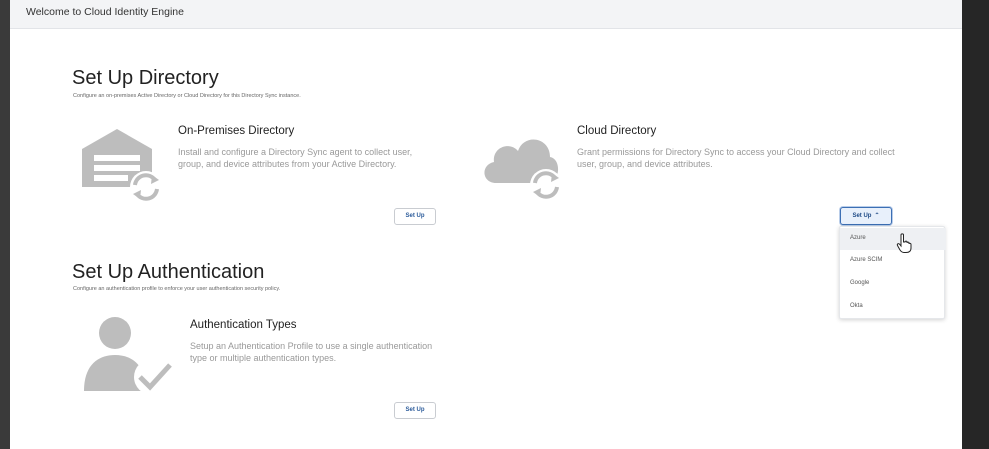  Describe the element at coordinates (877, 216) in the screenshot. I see `chevron-up-icon: ⌃` at that location.